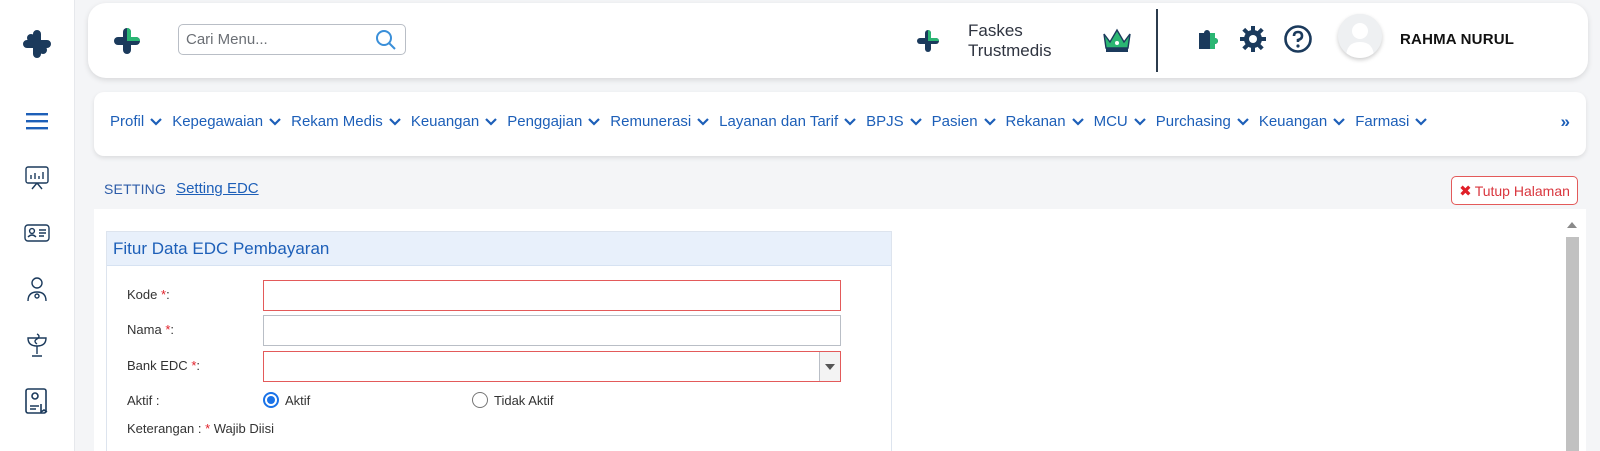  I want to click on menu-more-button: », so click(1565, 122).